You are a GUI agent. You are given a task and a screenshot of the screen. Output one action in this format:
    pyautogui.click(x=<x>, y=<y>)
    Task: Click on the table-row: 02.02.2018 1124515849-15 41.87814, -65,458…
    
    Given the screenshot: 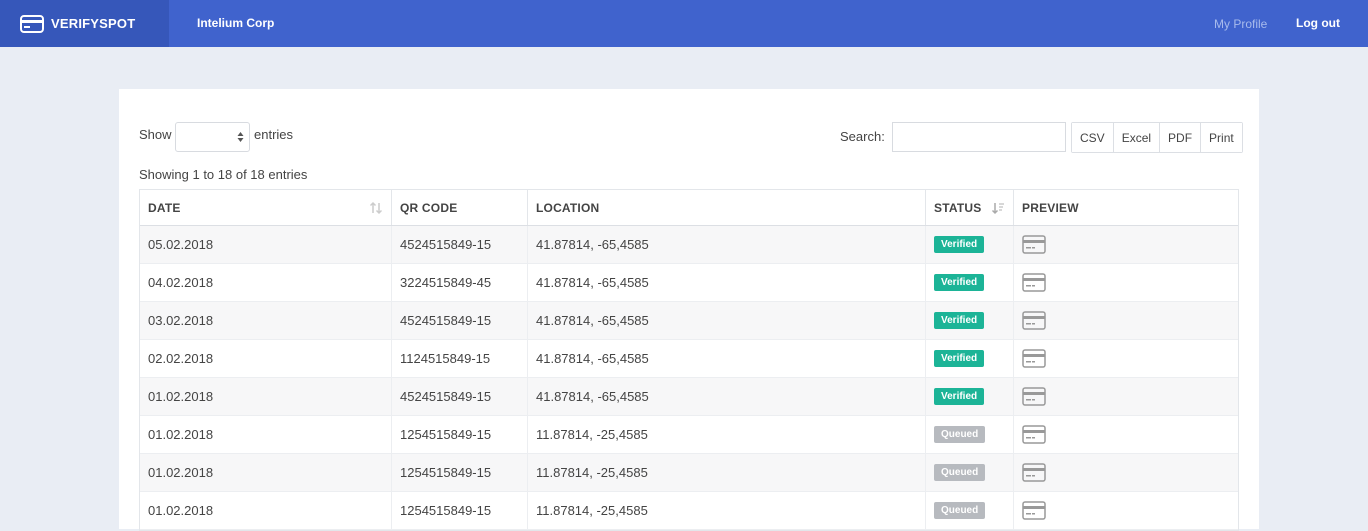 What is the action you would take?
    pyautogui.click(x=689, y=359)
    